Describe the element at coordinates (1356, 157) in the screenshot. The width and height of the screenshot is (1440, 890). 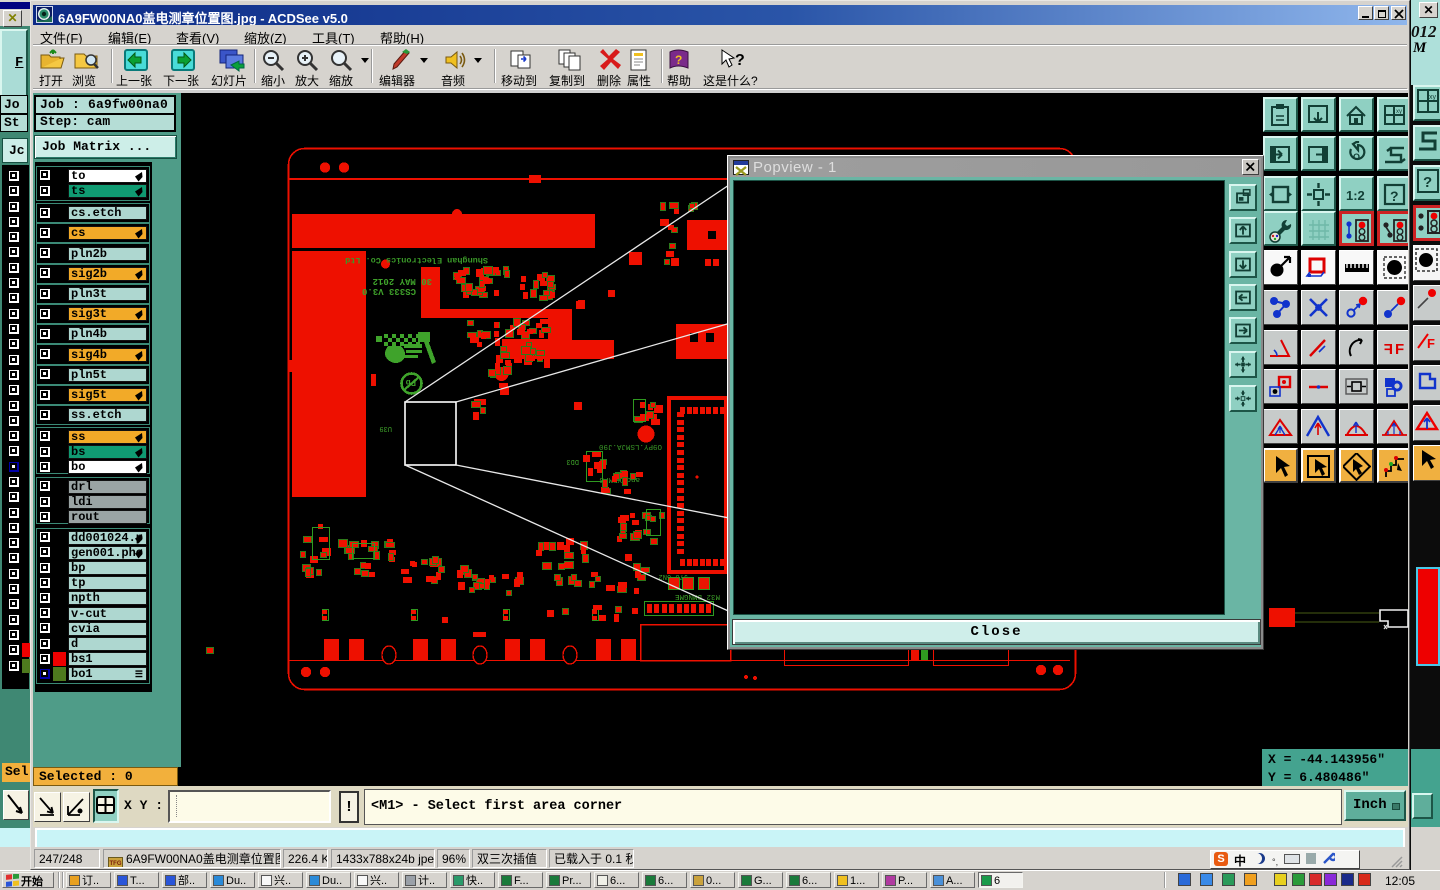
I see `svg-text: O` at that location.